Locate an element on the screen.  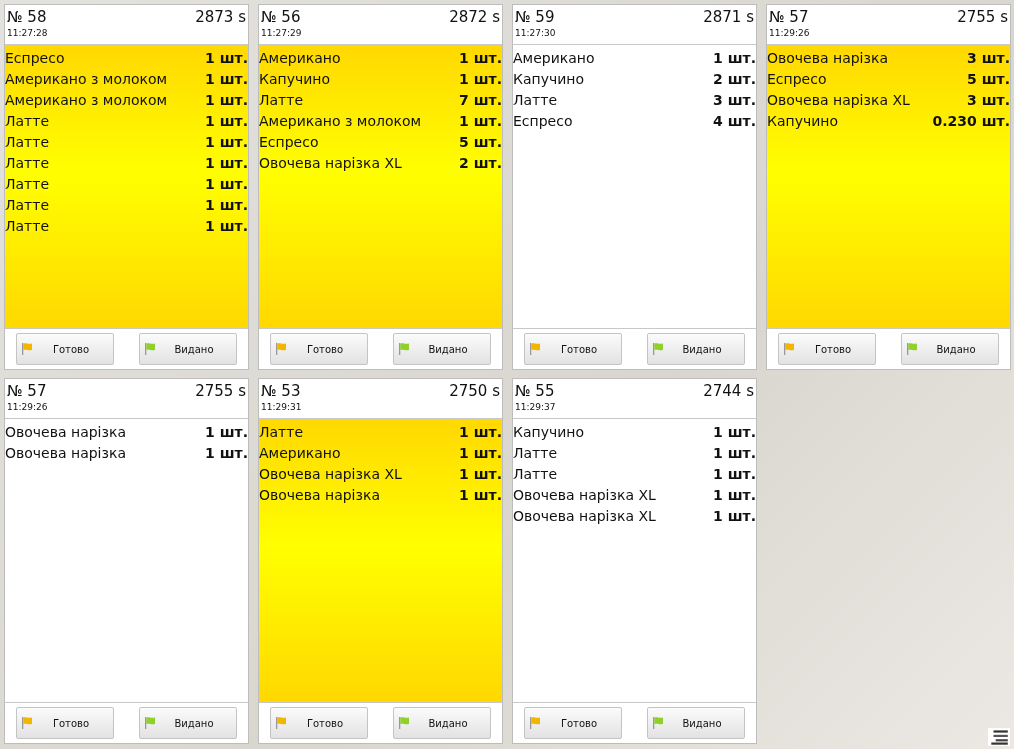
order-time: 11:27:29 is located at coordinates (281, 33).